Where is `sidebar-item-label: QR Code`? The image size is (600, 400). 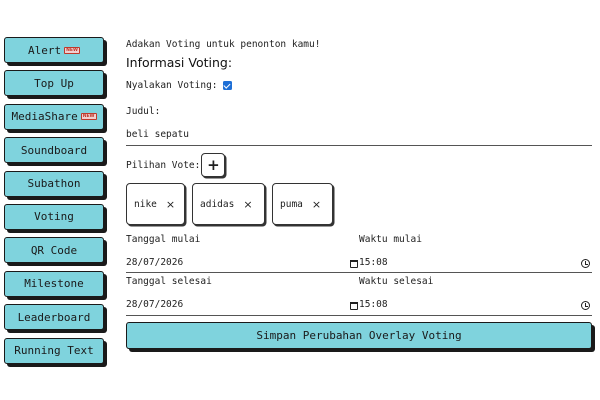 sidebar-item-label: QR Code is located at coordinates (54, 250).